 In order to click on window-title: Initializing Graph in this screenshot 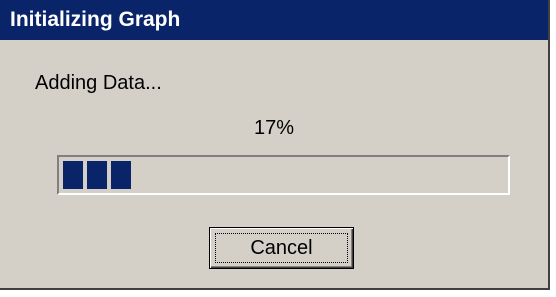, I will do `click(95, 19)`.